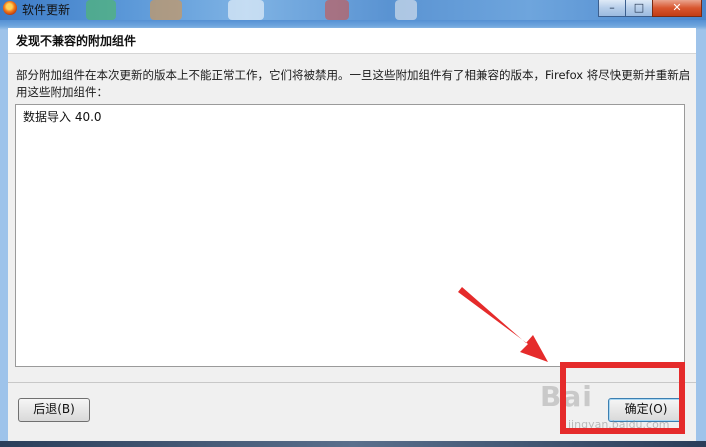 This screenshot has height=447, width=706. I want to click on taskbar-strip, so click(353, 444).